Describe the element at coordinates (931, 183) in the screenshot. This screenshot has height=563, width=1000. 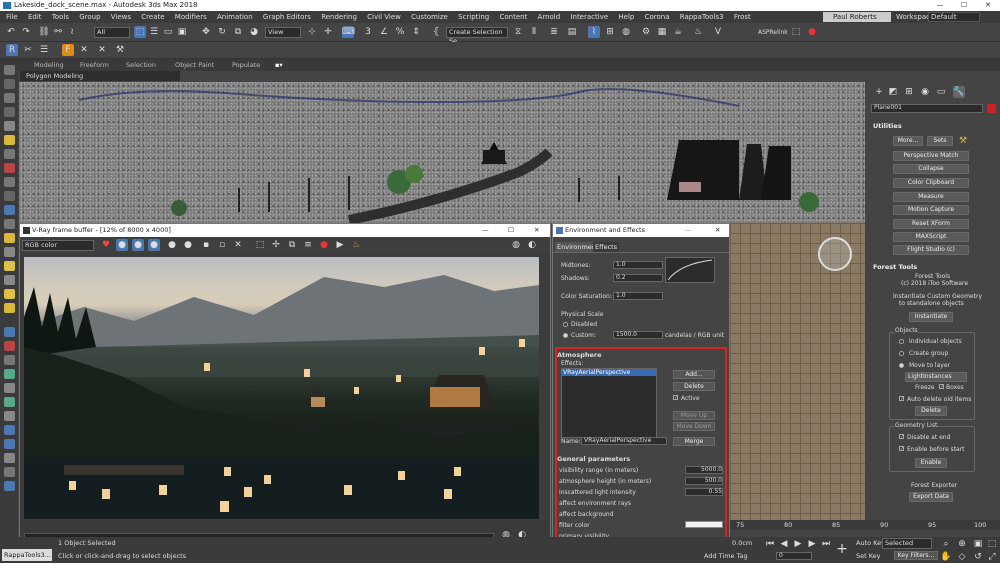
I see `color-clipboard-button: Color Clipboard` at that location.